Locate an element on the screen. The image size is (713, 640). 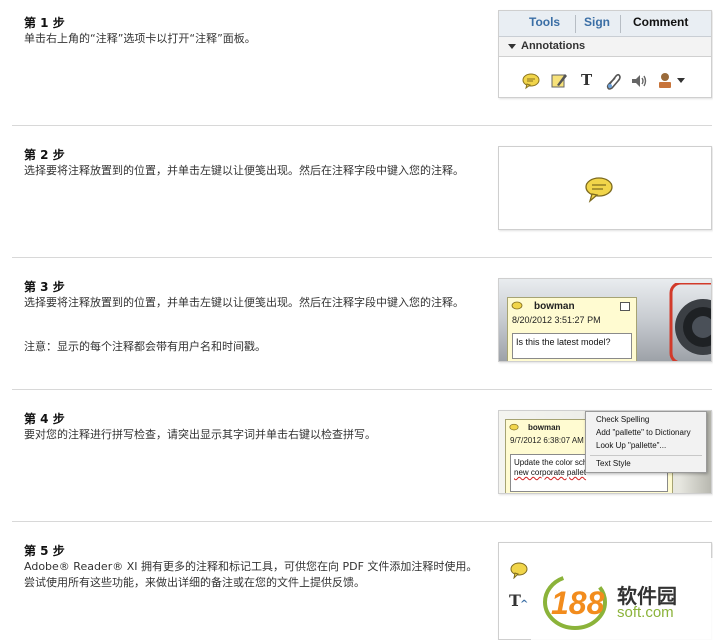
minimize-icon is located at coordinates (625, 306).